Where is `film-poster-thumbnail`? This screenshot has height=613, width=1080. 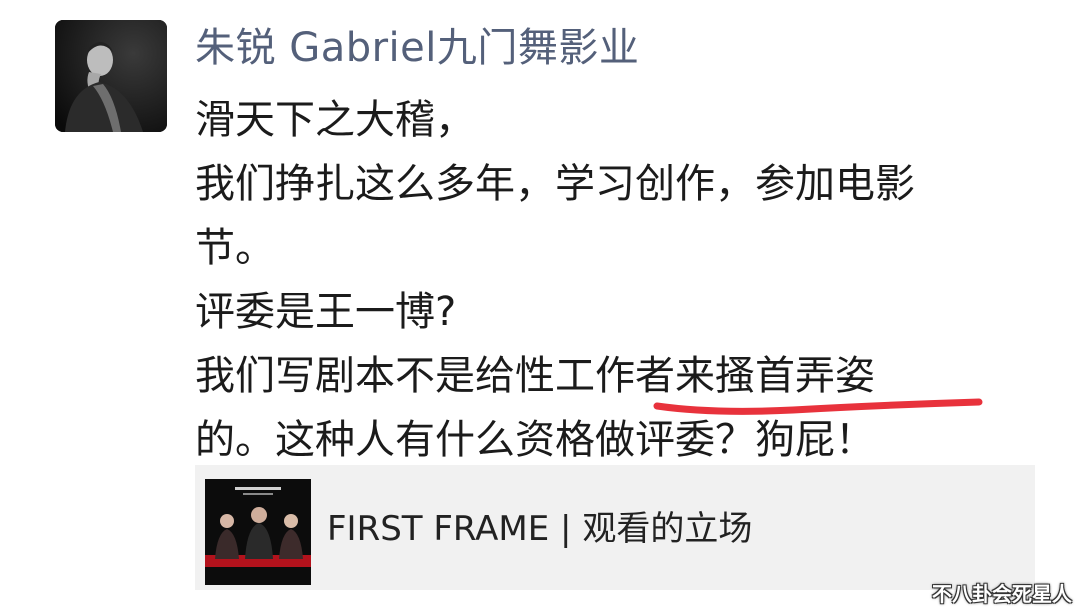 film-poster-thumbnail is located at coordinates (258, 532).